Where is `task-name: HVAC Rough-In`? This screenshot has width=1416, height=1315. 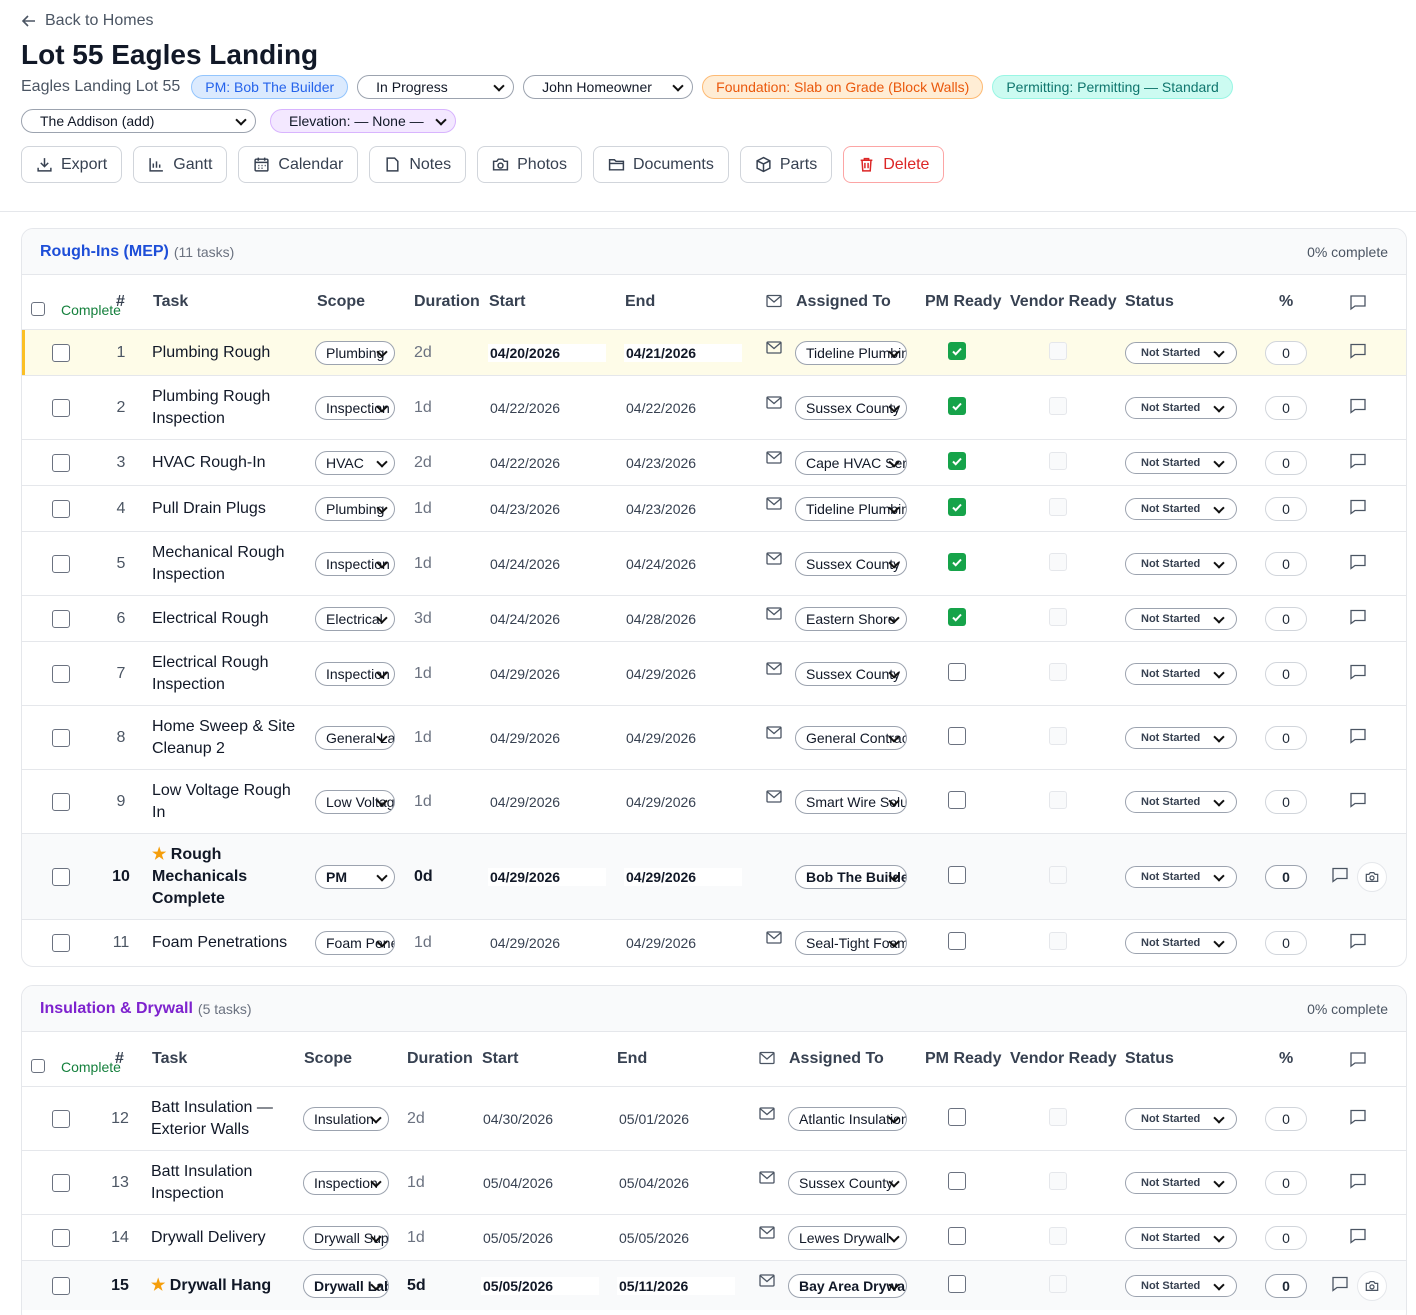 task-name: HVAC Rough-In is located at coordinates (227, 463).